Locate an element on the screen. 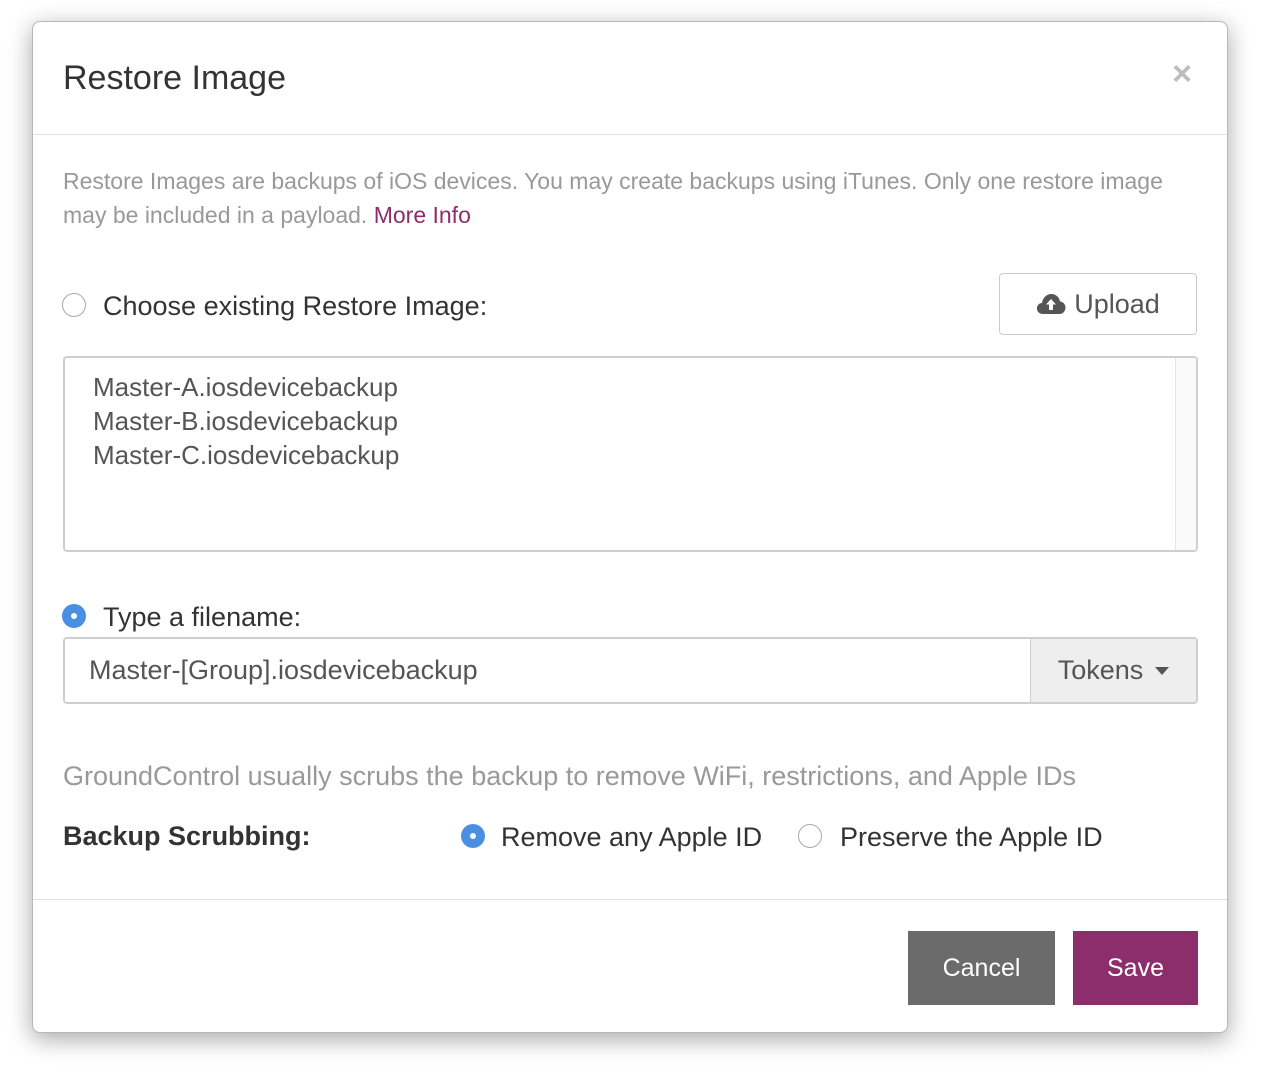 This screenshot has height=1076, width=1261. filename-input-group: Tokens is located at coordinates (630, 670).